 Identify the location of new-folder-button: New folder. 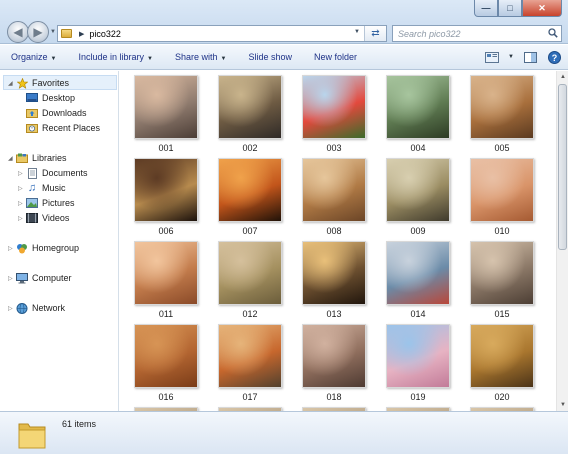
(335, 57).